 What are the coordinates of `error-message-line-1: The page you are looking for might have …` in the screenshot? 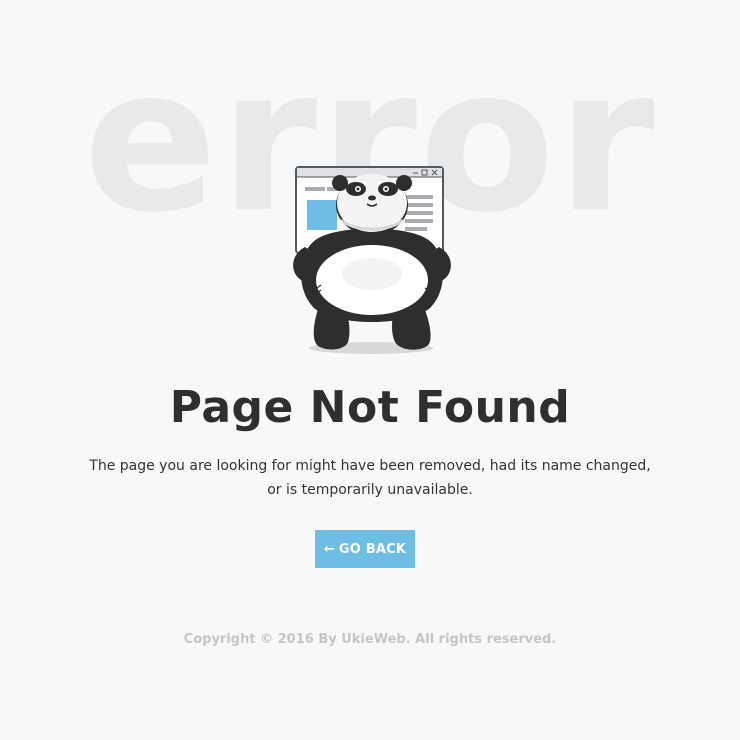 It's located at (370, 466).